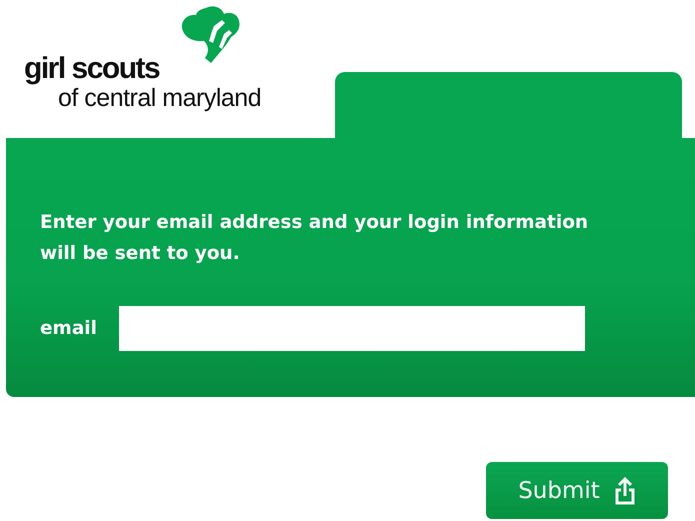 The image size is (695, 521). Describe the element at coordinates (68, 328) in the screenshot. I see `email-label: email` at that location.